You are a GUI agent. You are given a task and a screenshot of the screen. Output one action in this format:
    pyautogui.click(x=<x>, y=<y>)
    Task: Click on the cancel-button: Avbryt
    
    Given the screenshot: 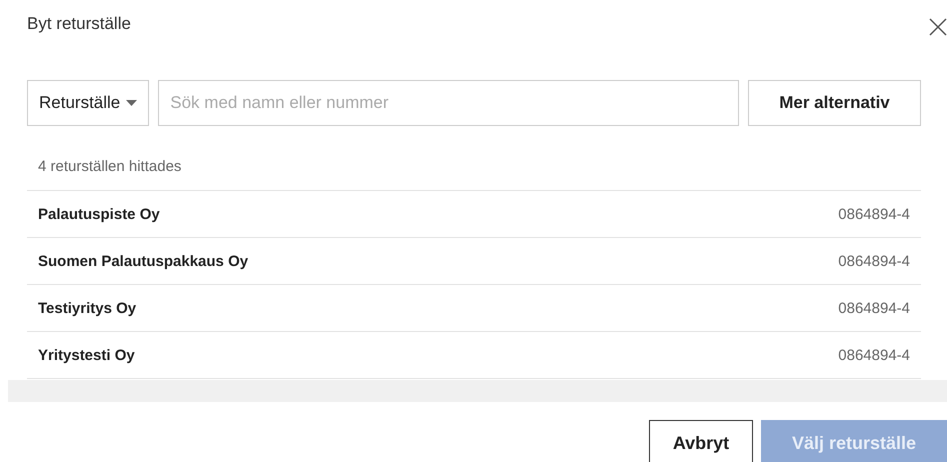 What is the action you would take?
    pyautogui.click(x=701, y=441)
    